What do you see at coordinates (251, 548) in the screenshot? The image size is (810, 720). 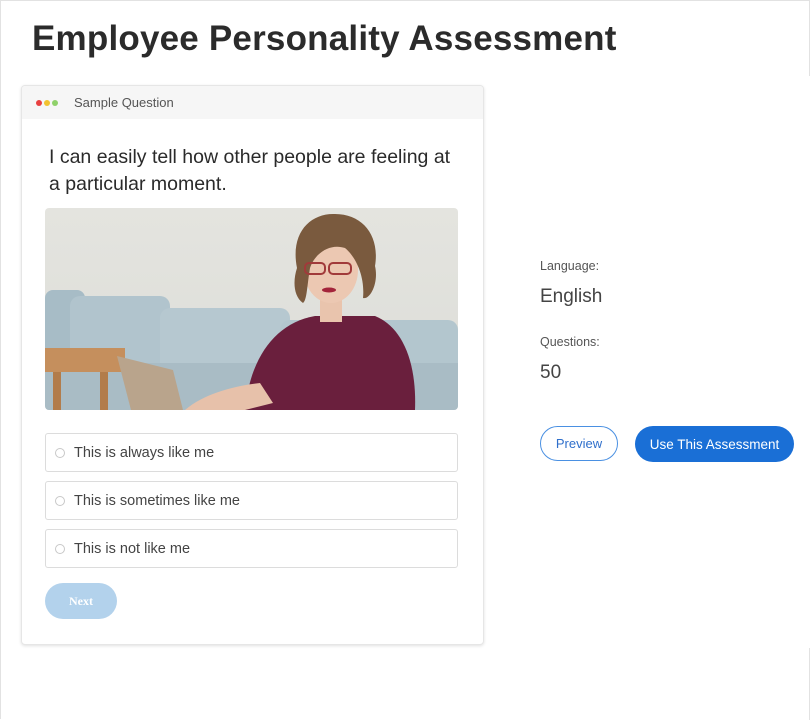 I see `answer-option: This is not like me` at bounding box center [251, 548].